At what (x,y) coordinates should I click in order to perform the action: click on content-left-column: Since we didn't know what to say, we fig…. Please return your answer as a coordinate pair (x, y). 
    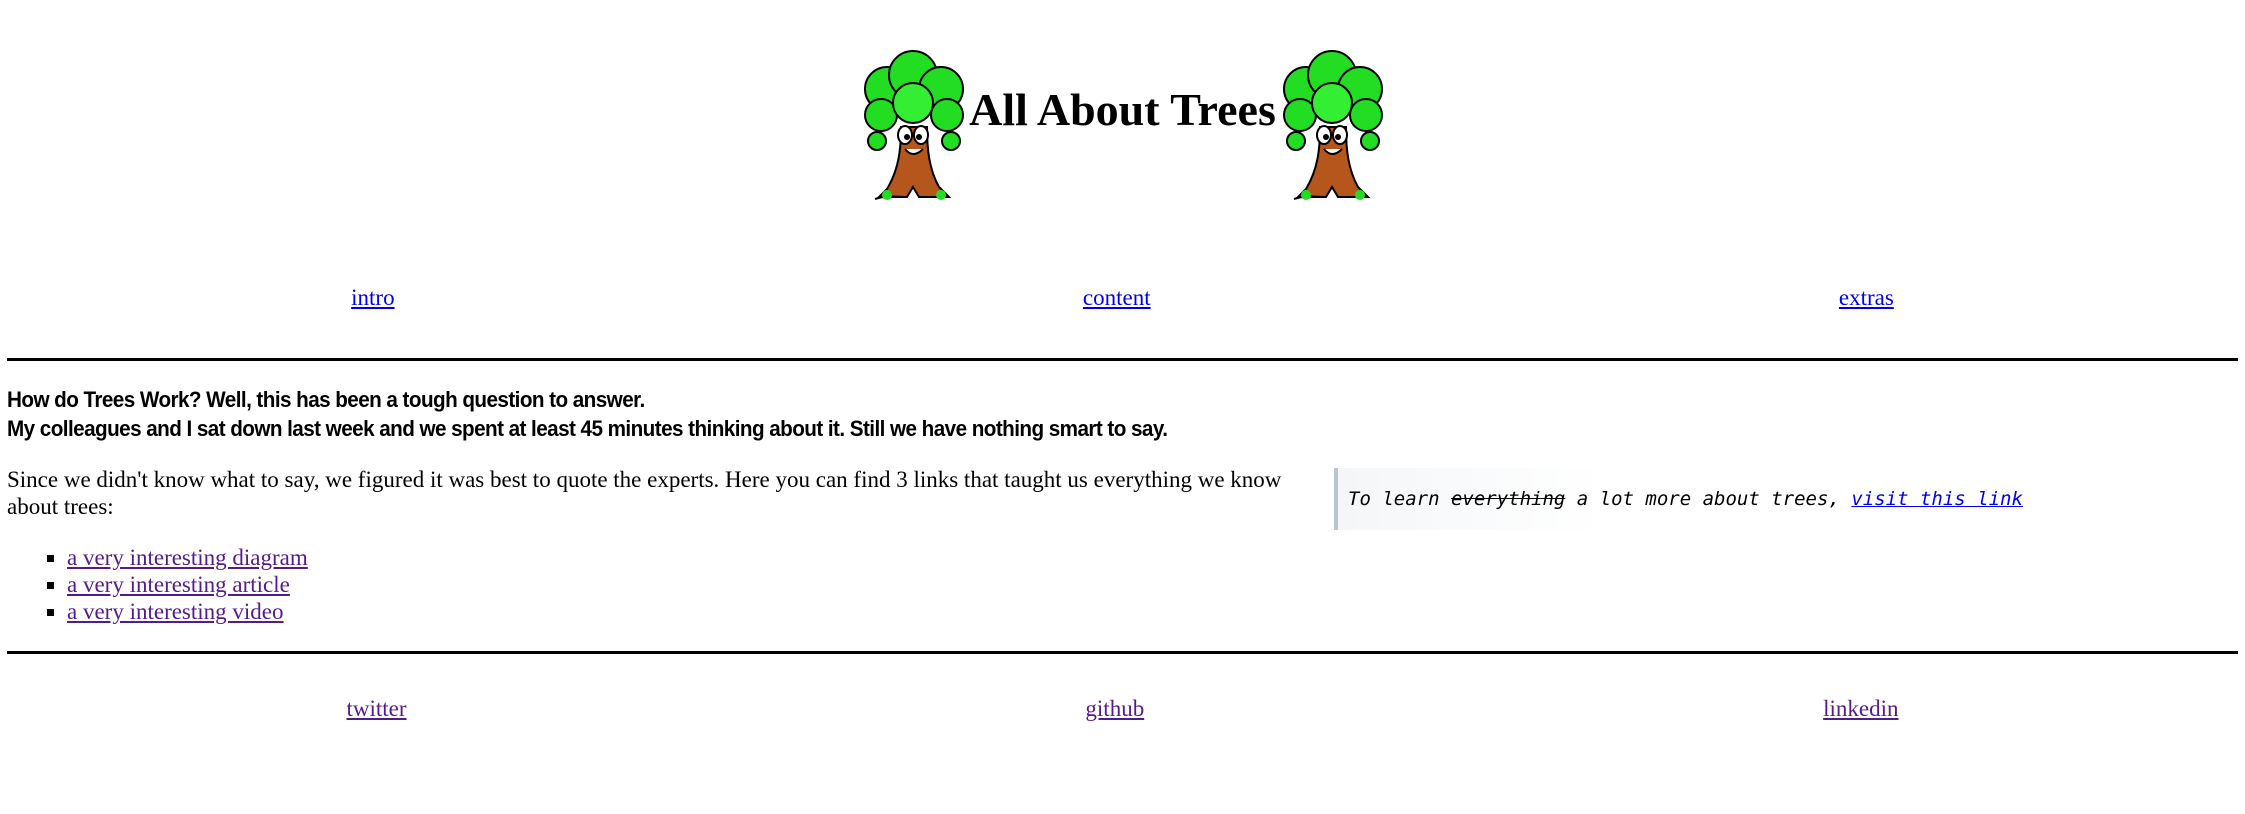
    Looking at the image, I should click on (667, 545).